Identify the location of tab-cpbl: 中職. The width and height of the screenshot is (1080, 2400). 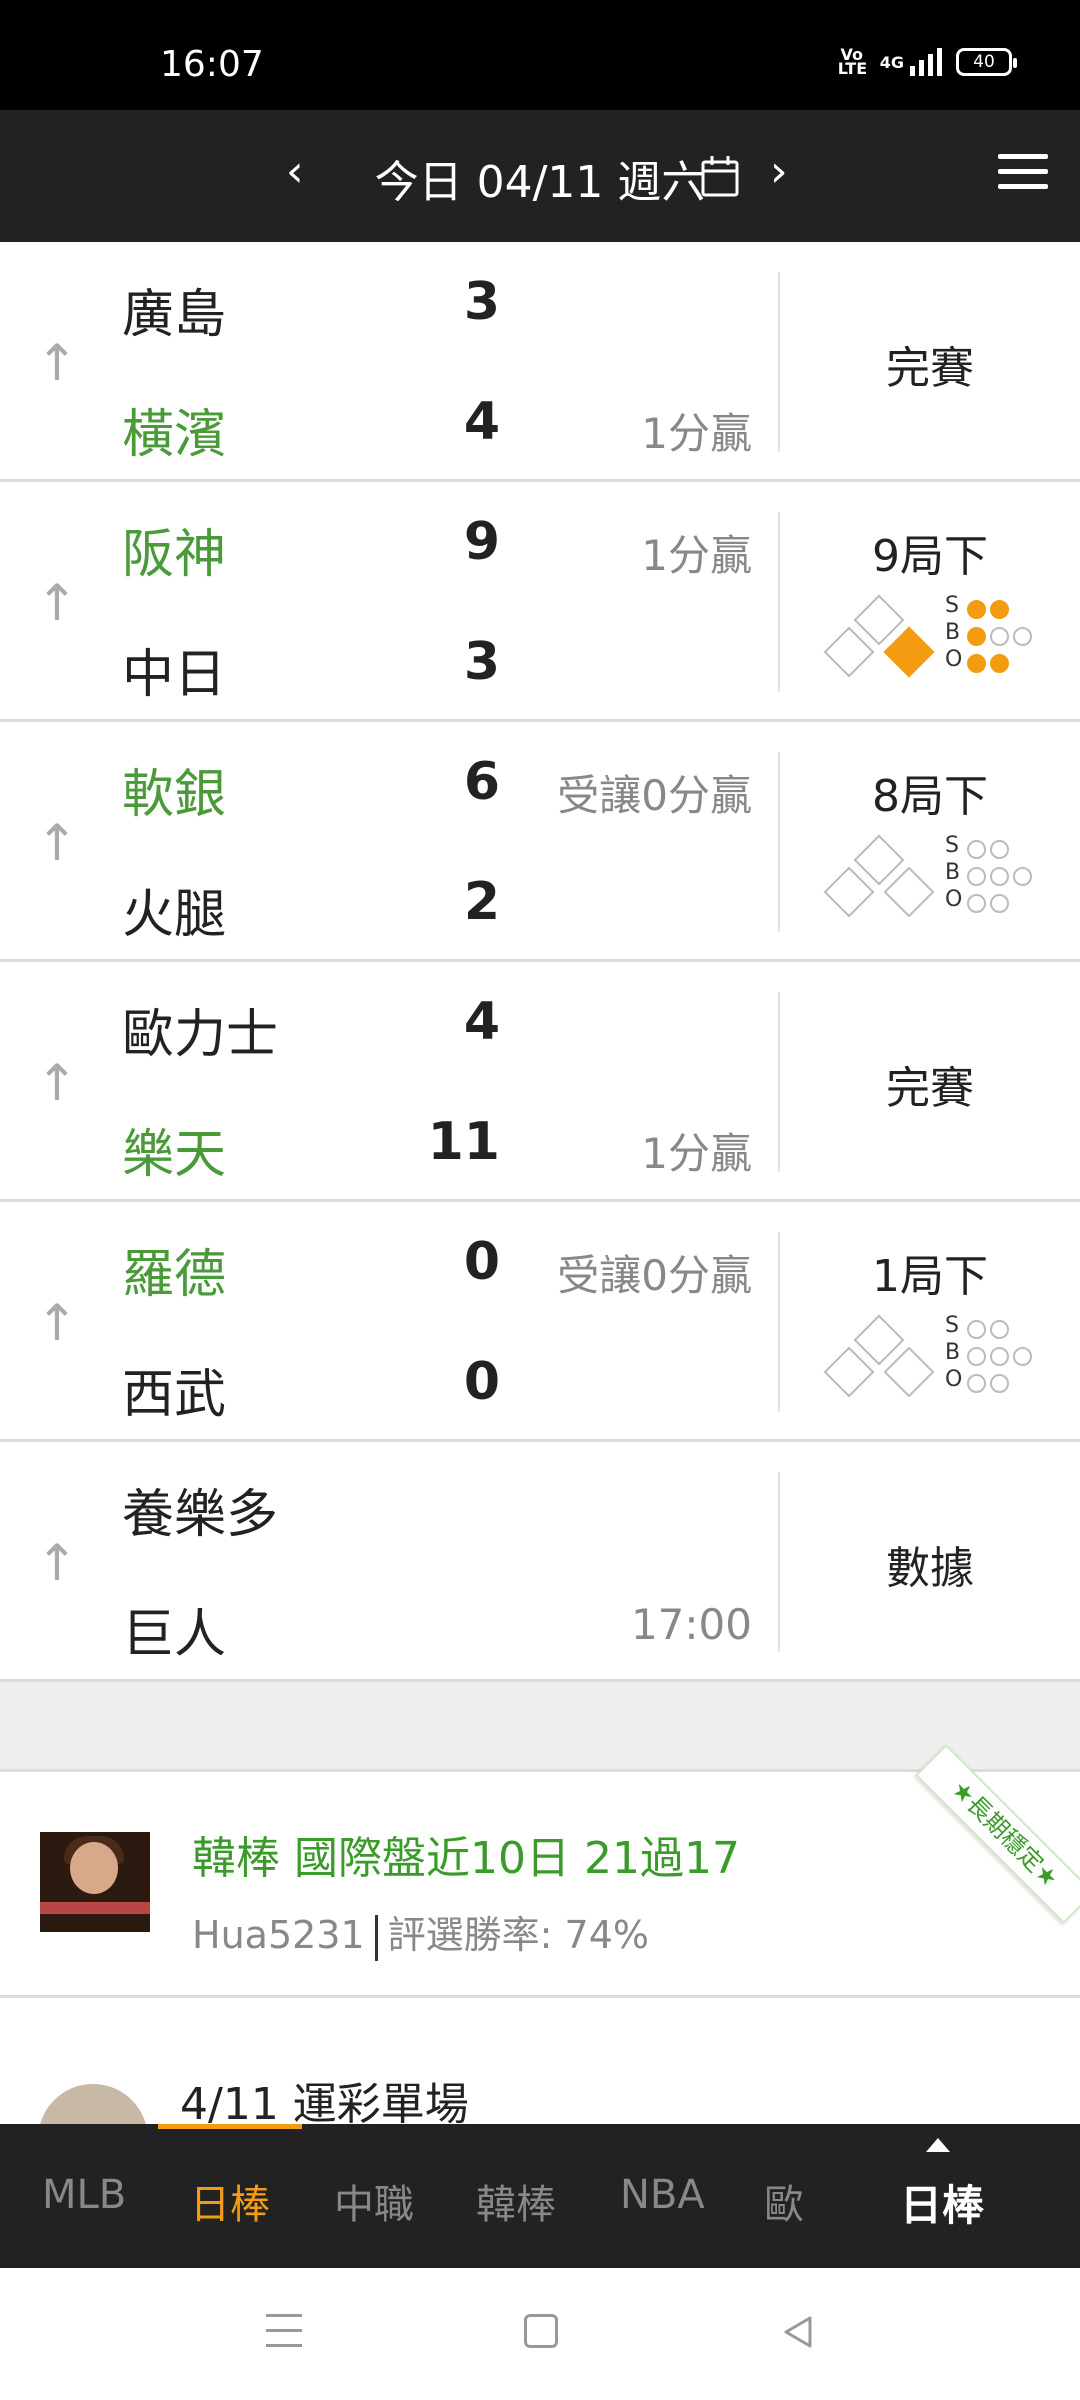
(374, 2201).